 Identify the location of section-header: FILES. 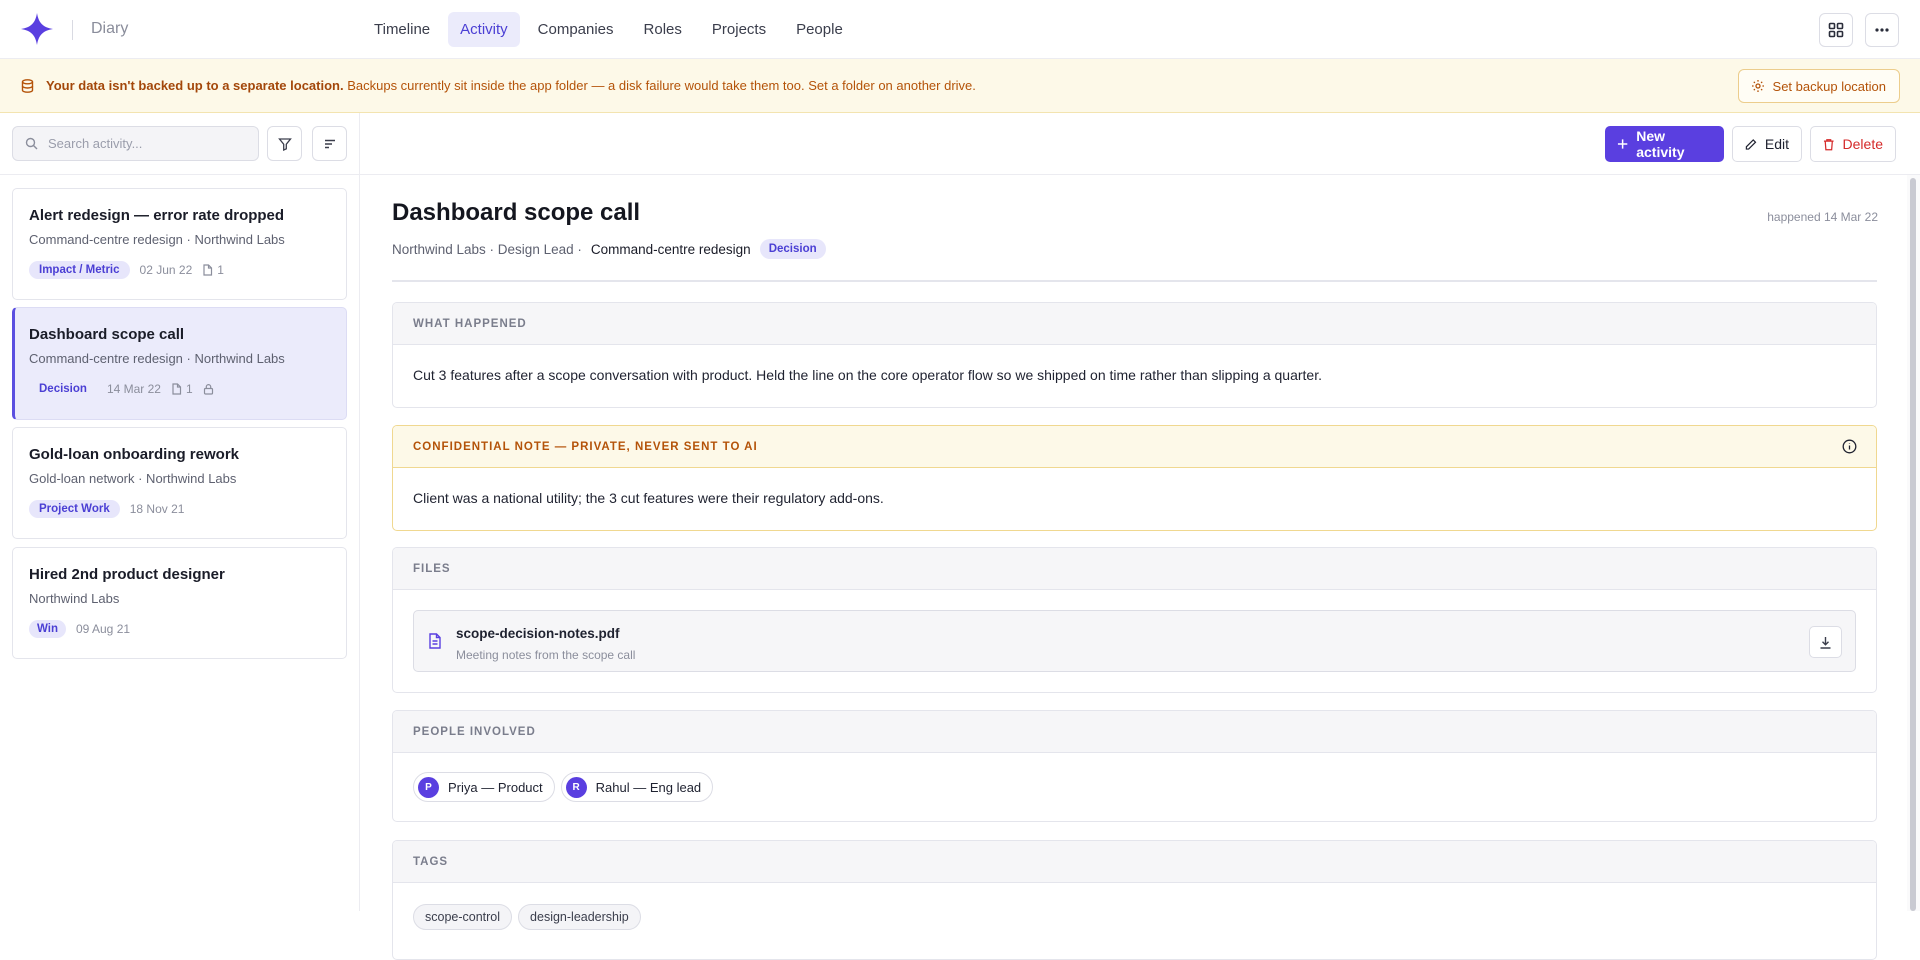
(1134, 569).